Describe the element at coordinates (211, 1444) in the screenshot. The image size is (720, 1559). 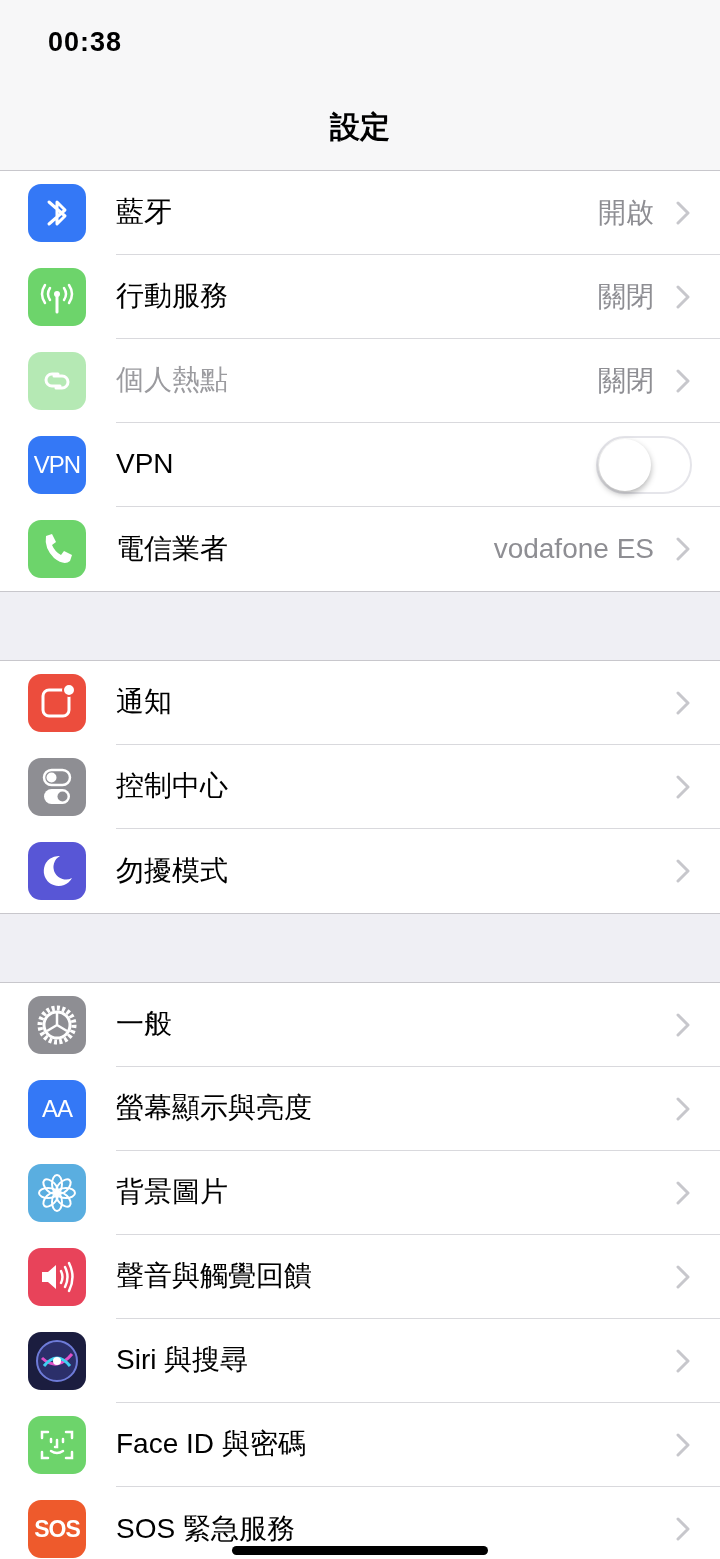
I see `setting-label: Face ID 與密碼` at that location.